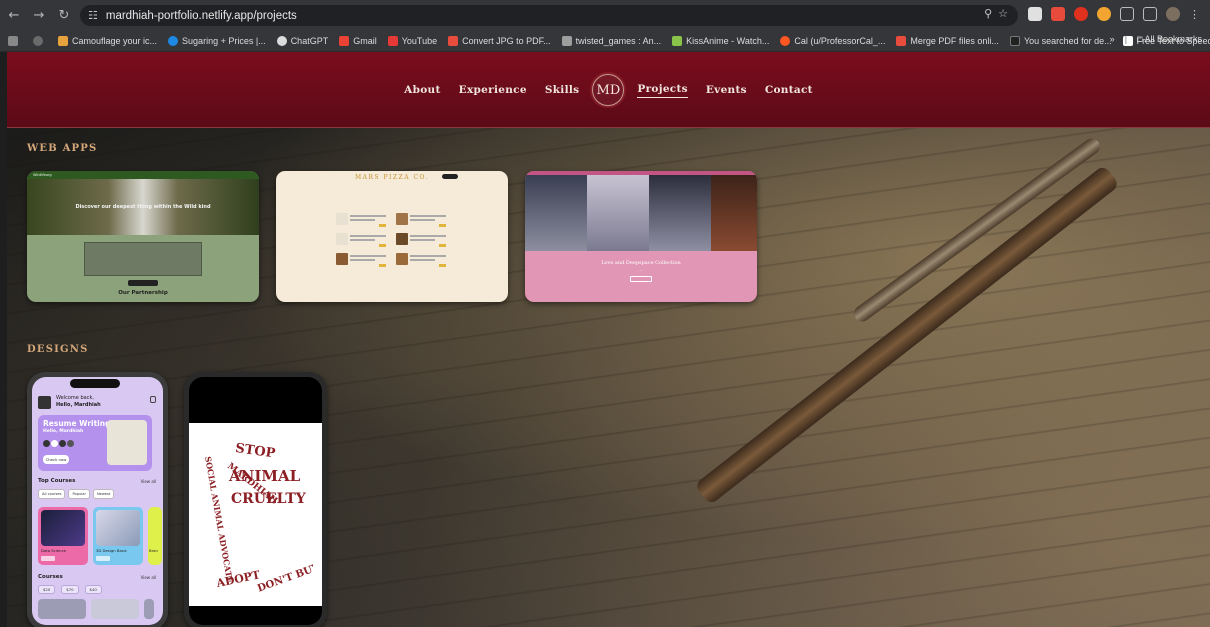 The width and height of the screenshot is (1210, 627). Describe the element at coordinates (63, 431) in the screenshot. I see `resume-card-subtitle: Hello, Mardhiah` at that location.